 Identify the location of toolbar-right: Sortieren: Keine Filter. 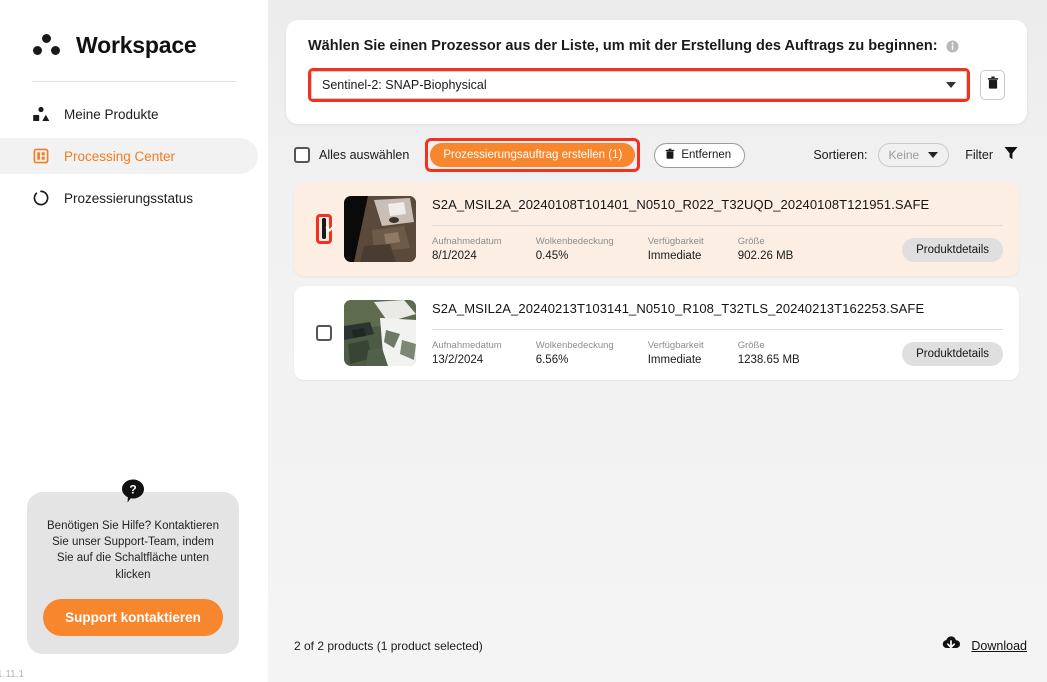
(916, 155).